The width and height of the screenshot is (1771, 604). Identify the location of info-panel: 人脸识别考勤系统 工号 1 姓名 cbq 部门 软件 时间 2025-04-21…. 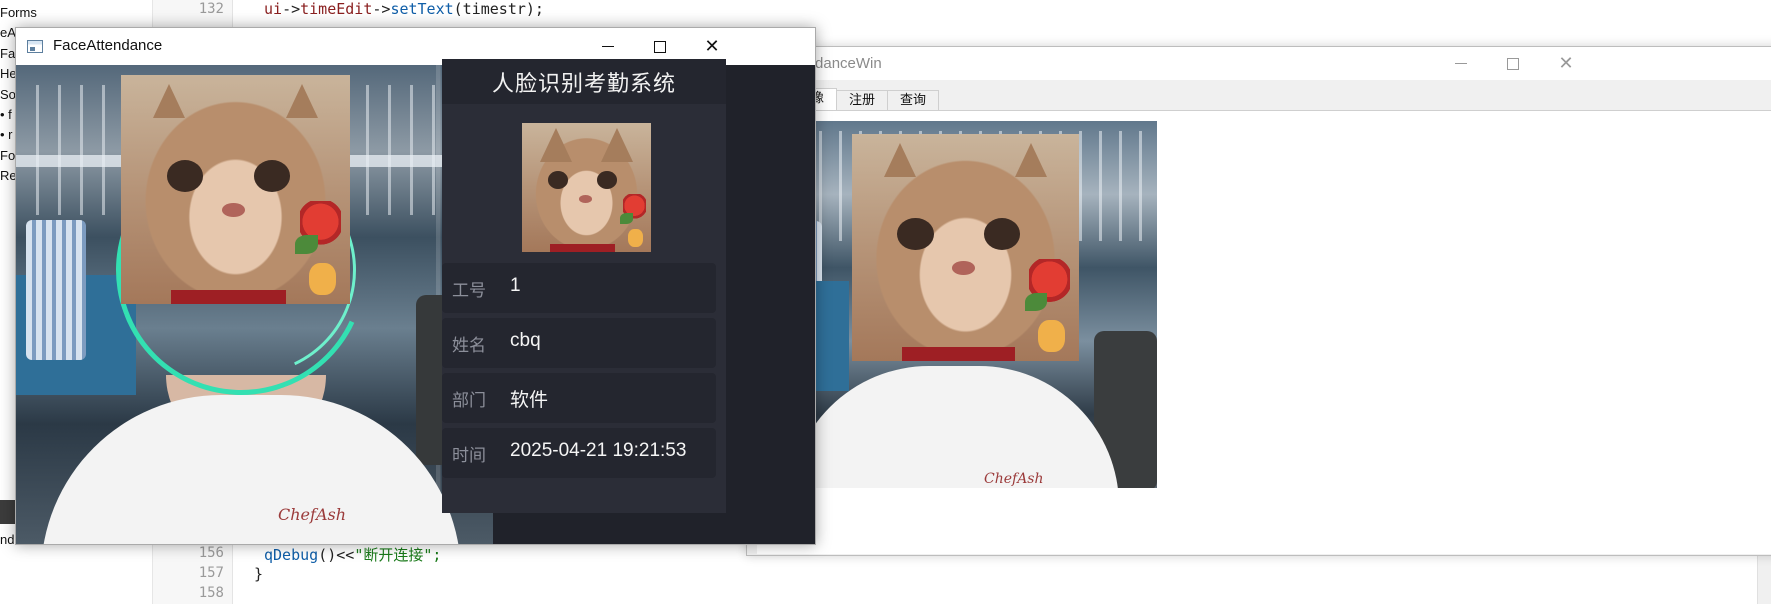
(584, 286).